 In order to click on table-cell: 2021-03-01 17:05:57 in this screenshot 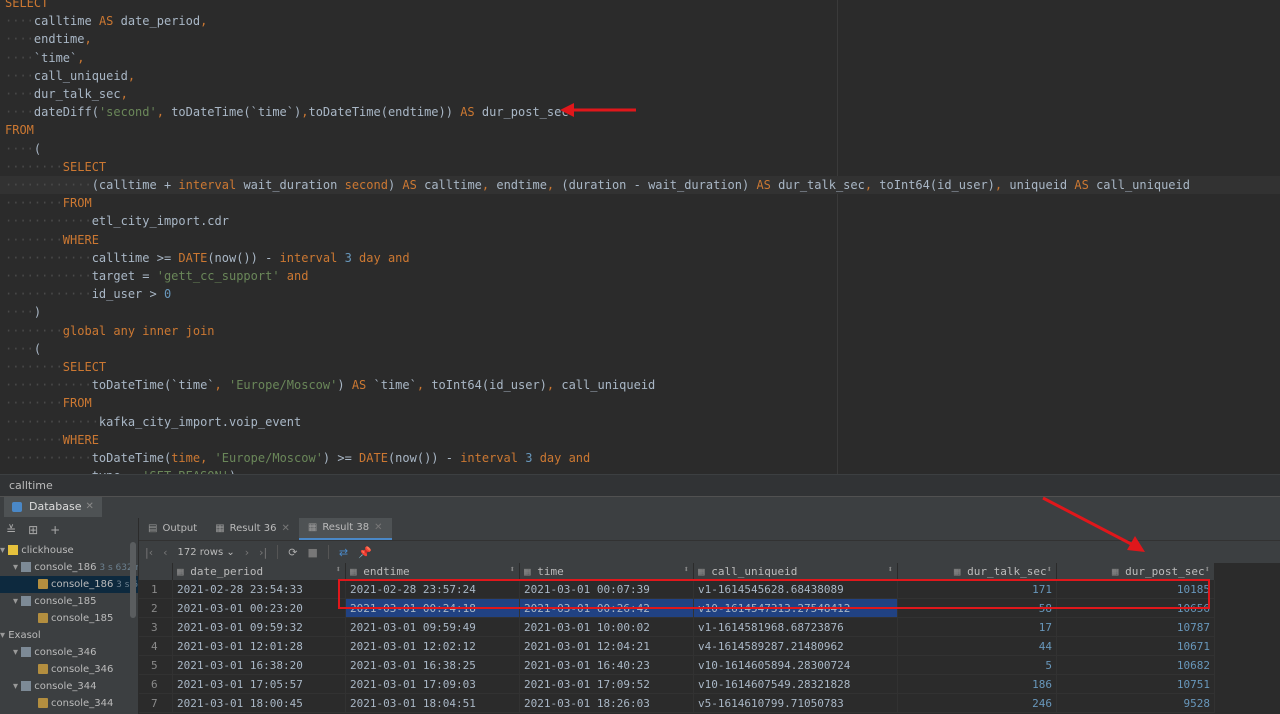, I will do `click(259, 684)`.